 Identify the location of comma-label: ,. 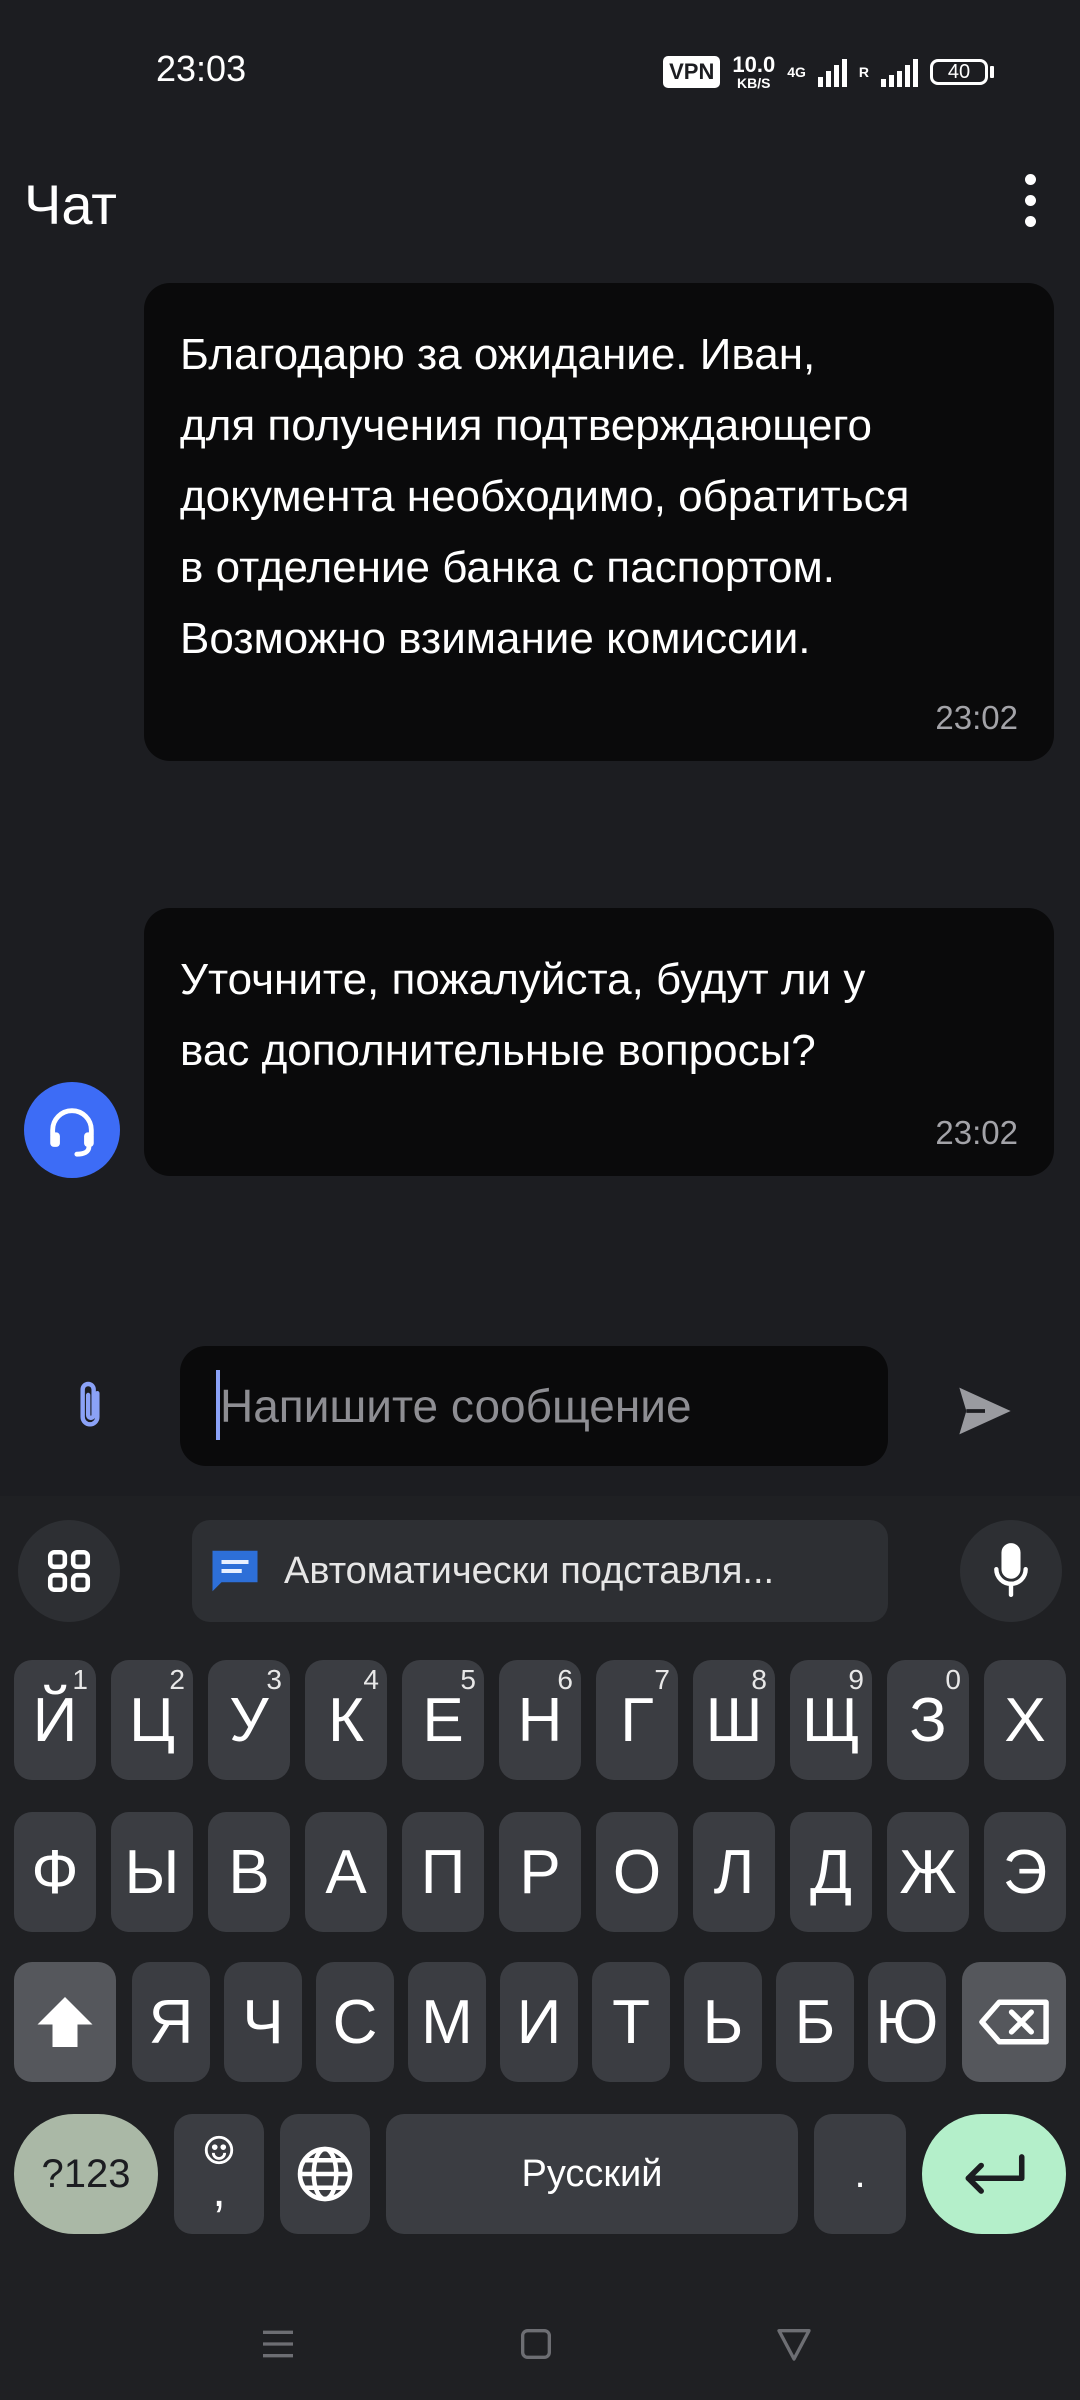
(219, 2190).